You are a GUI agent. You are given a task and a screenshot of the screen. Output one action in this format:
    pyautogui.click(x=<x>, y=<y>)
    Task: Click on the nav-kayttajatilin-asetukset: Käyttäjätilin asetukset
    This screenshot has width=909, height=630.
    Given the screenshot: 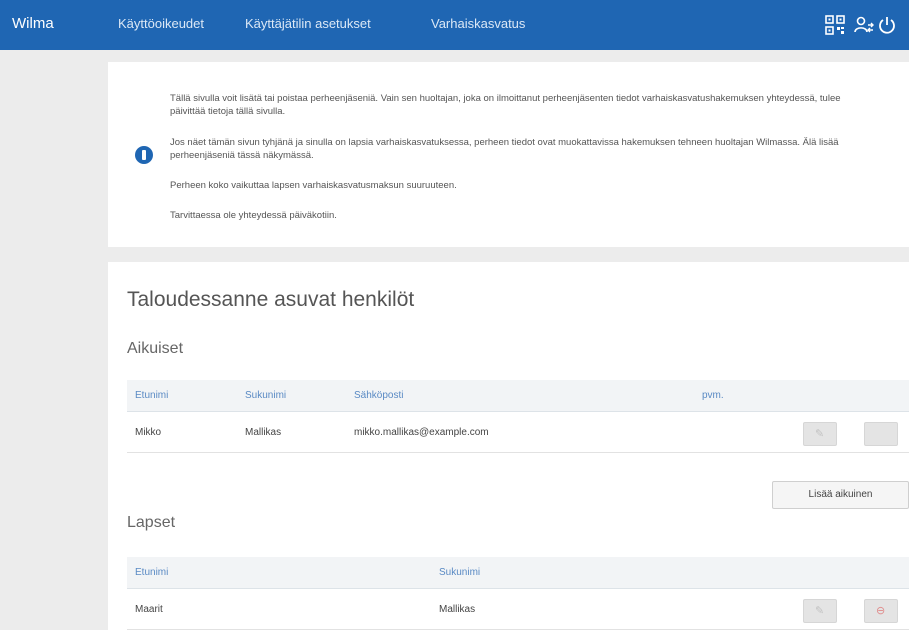 What is the action you would take?
    pyautogui.click(x=308, y=23)
    